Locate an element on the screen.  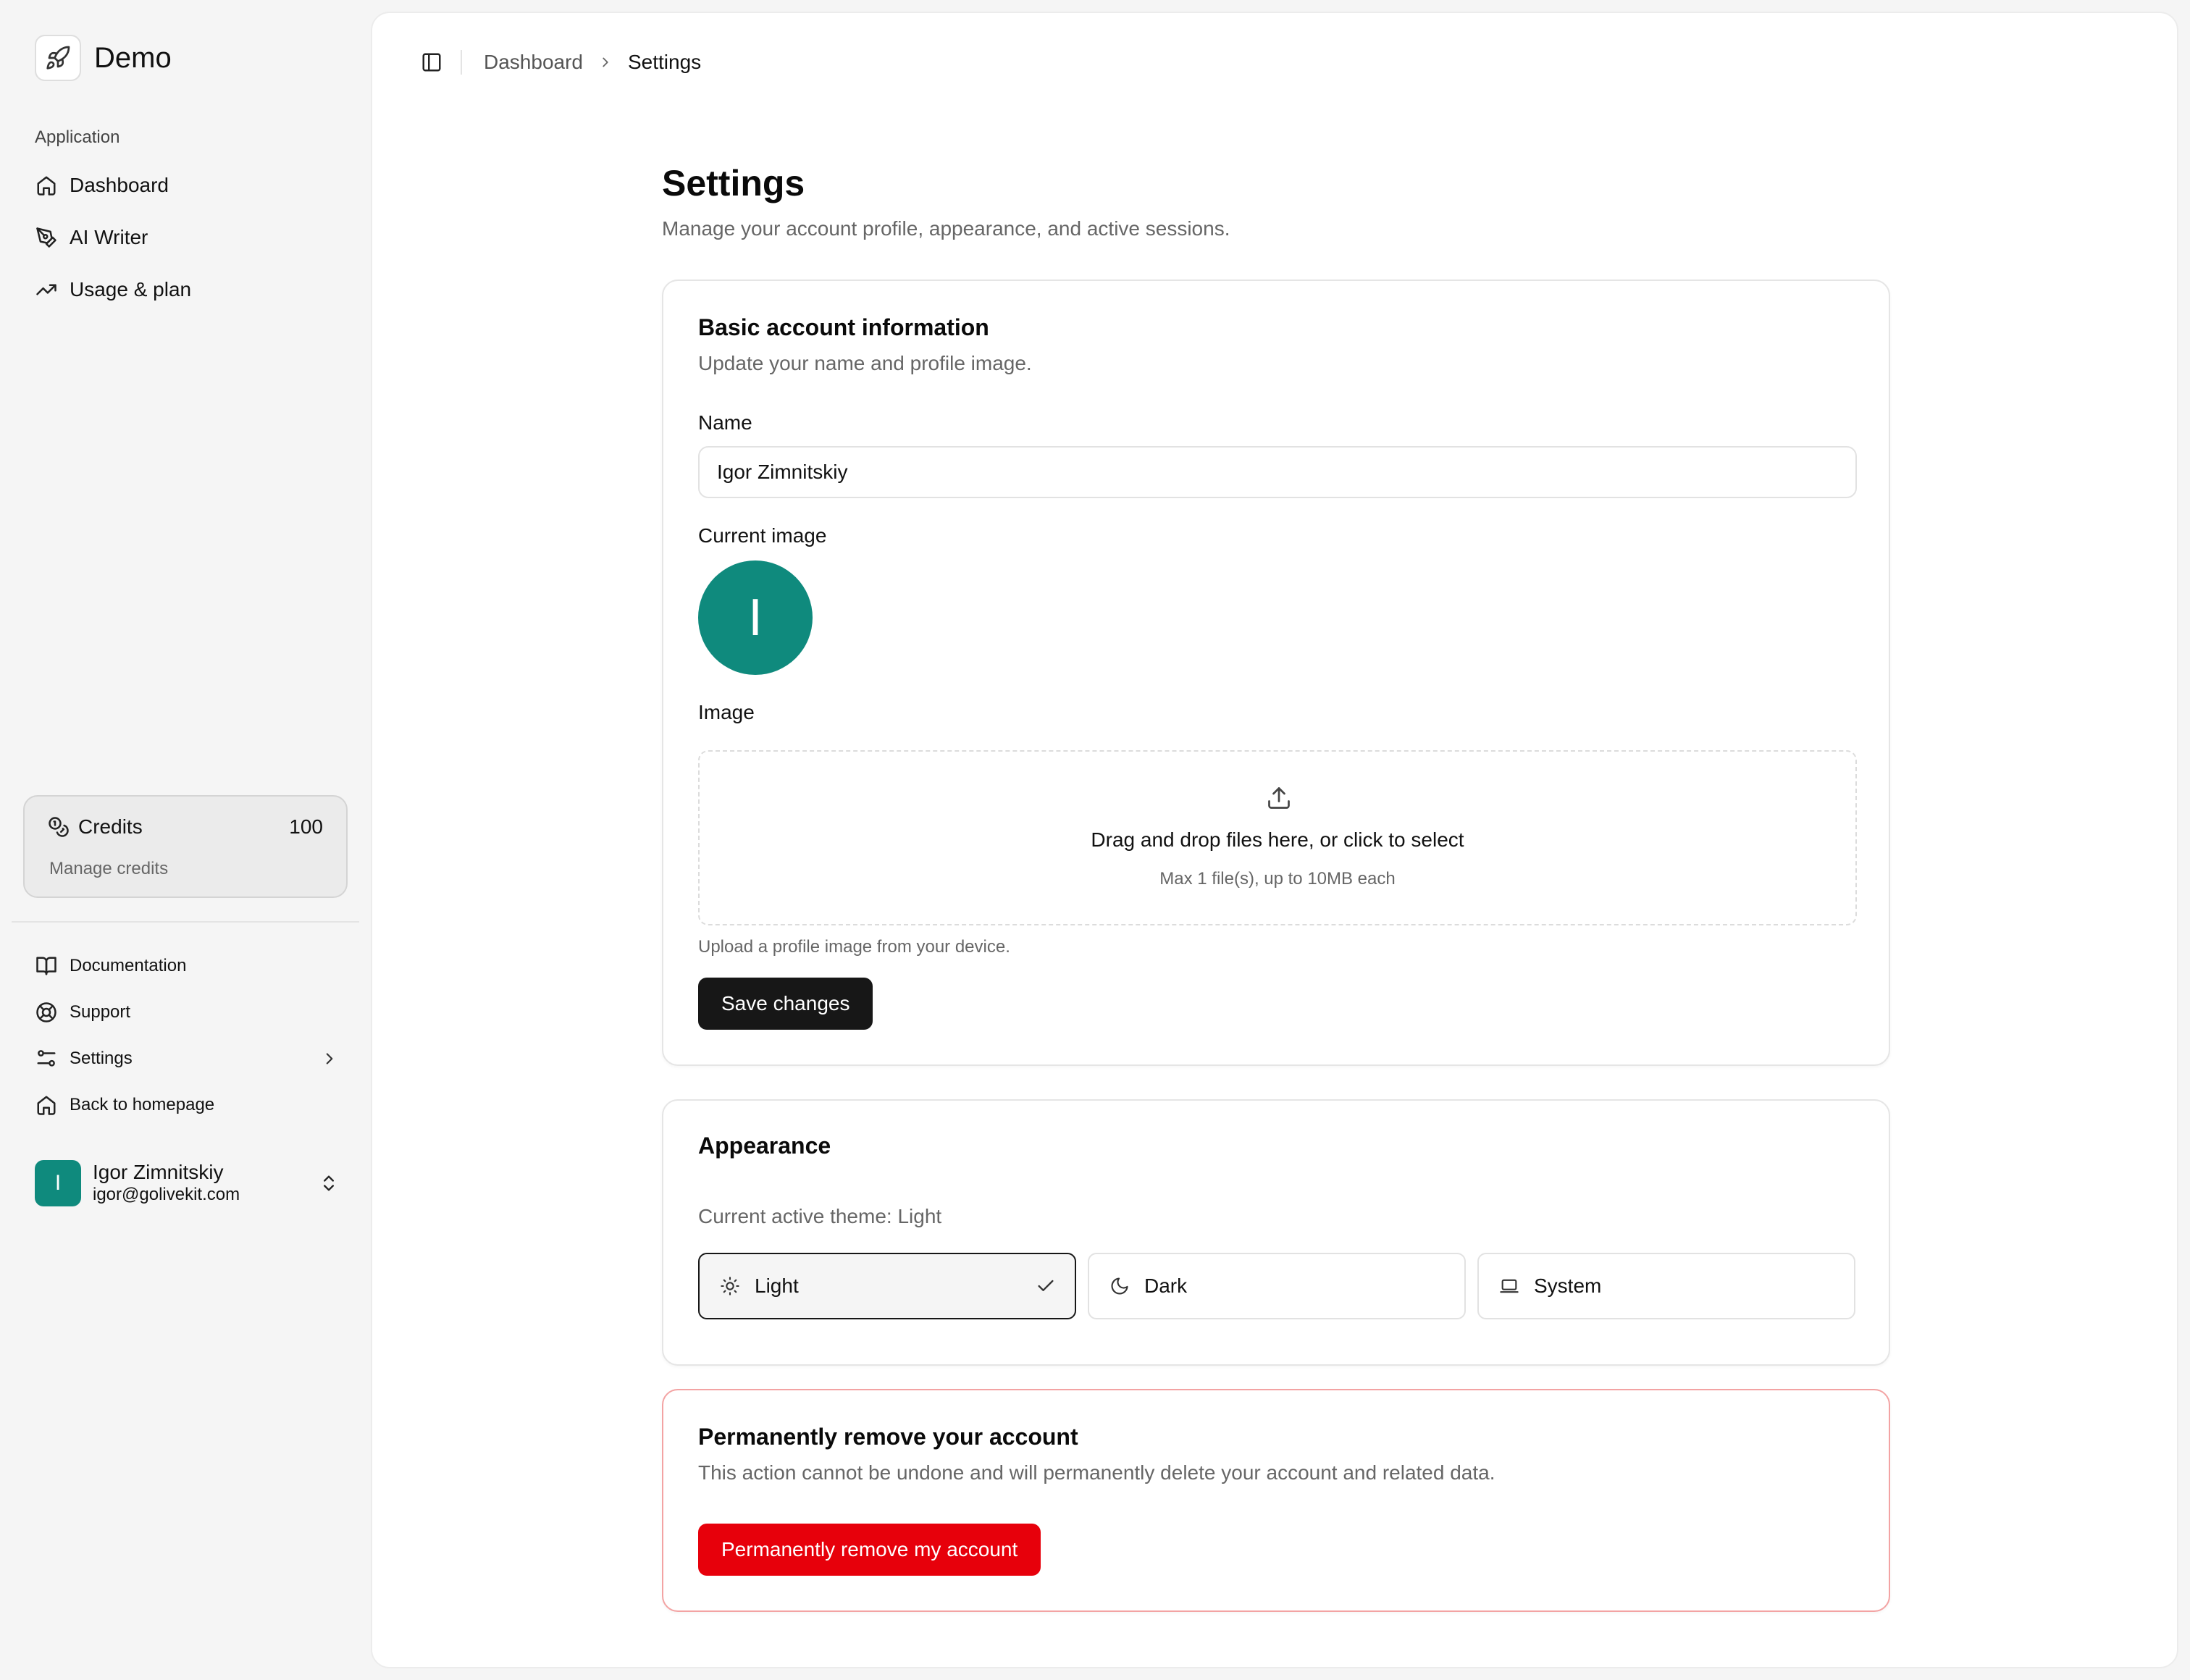
sidebar-item-support: Support is located at coordinates (187, 1012).